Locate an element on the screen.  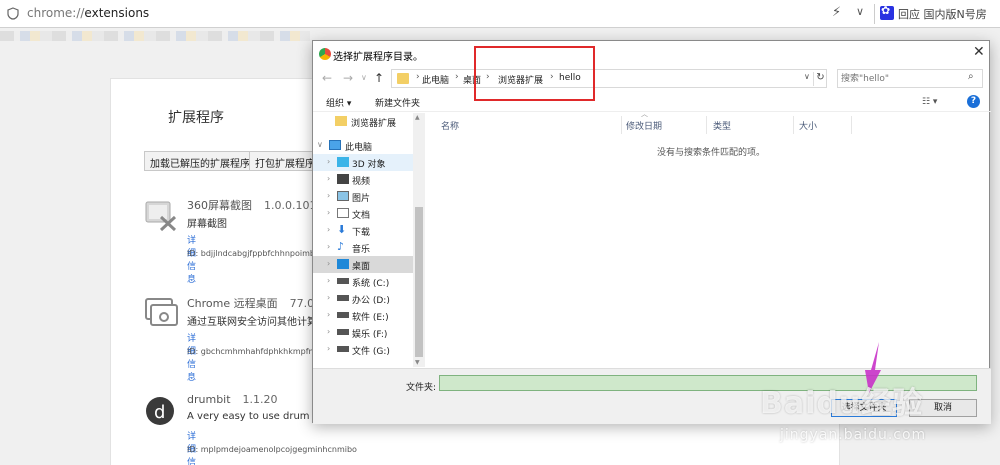
empty-folder-message: 没有与搜索条件匹配的项。 is located at coordinates (711, 153).